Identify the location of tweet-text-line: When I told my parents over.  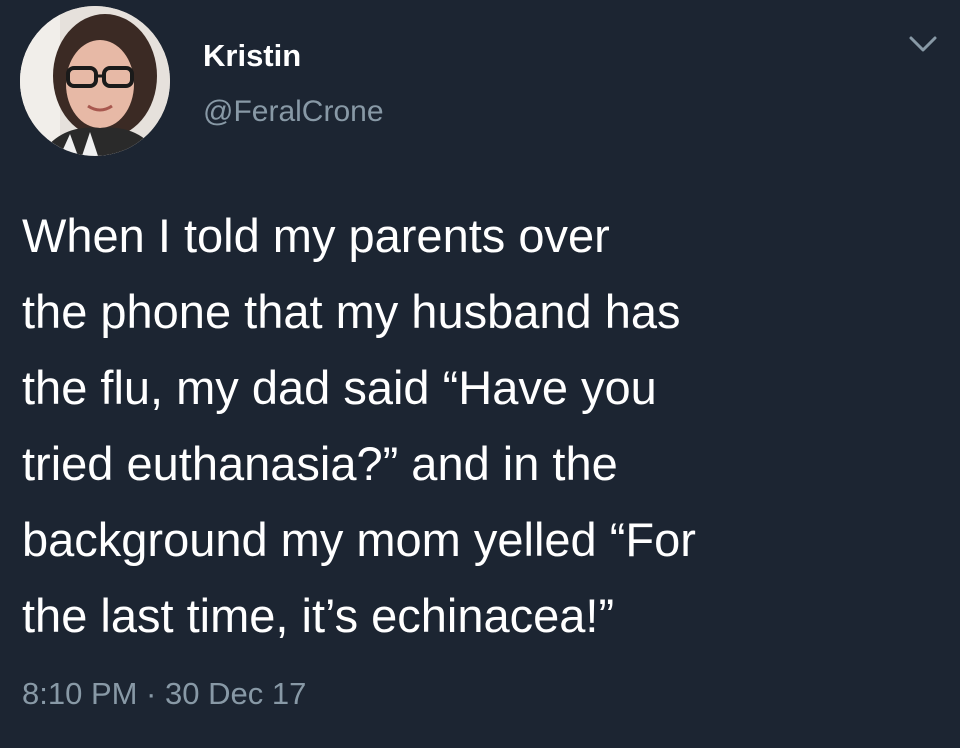
(316, 235).